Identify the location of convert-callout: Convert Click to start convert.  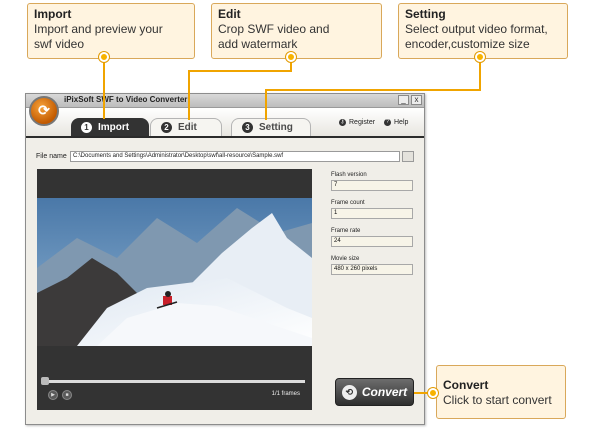
(501, 392).